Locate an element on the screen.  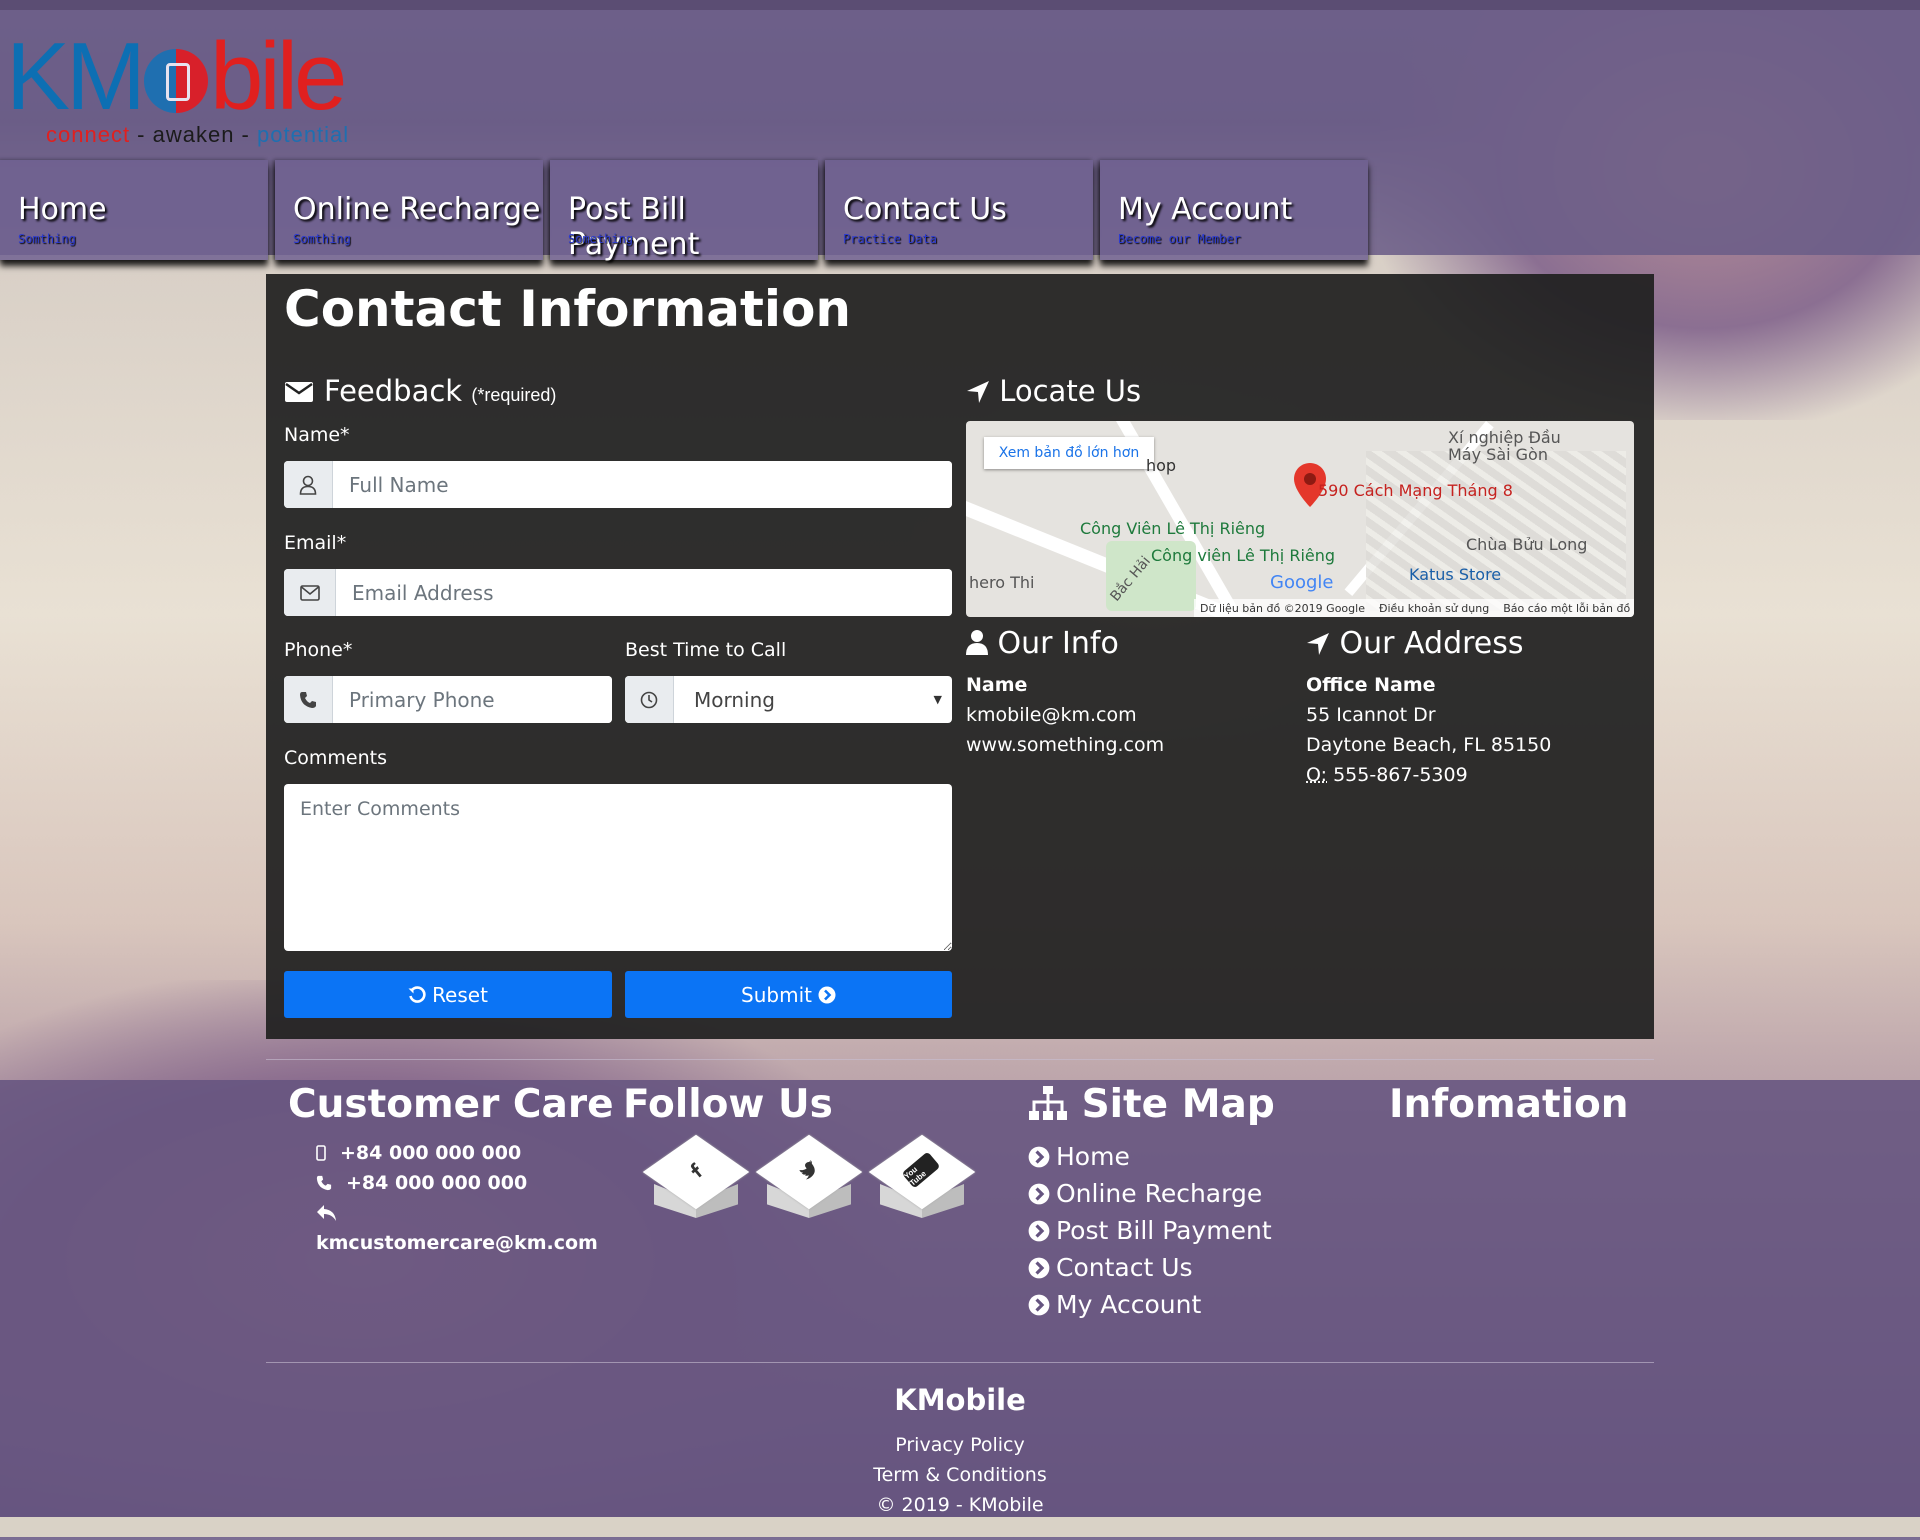
map-terms-link: Điều khoản sử dụng is located at coordinates (1434, 608).